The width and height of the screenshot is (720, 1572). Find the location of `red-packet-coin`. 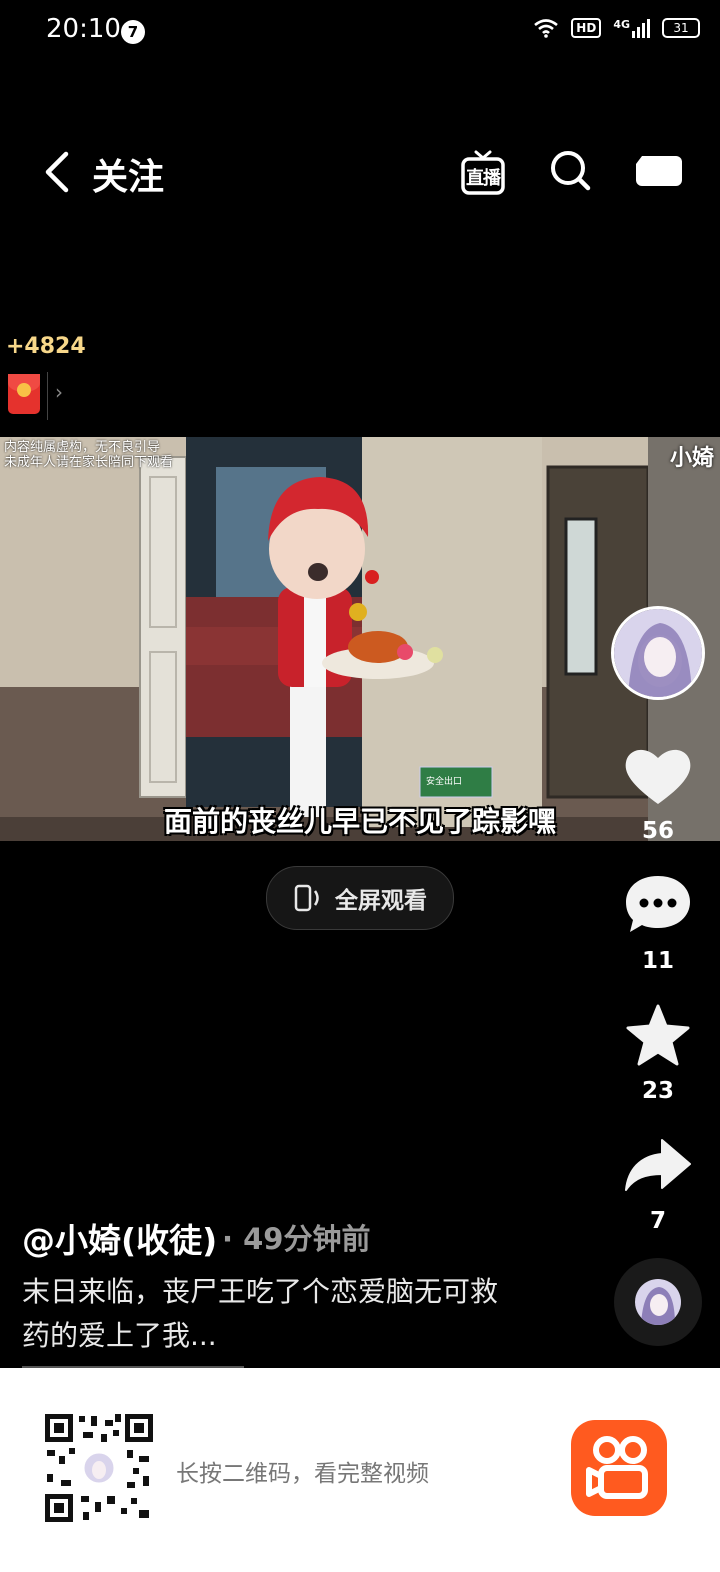

red-packet-coin is located at coordinates (24, 390).